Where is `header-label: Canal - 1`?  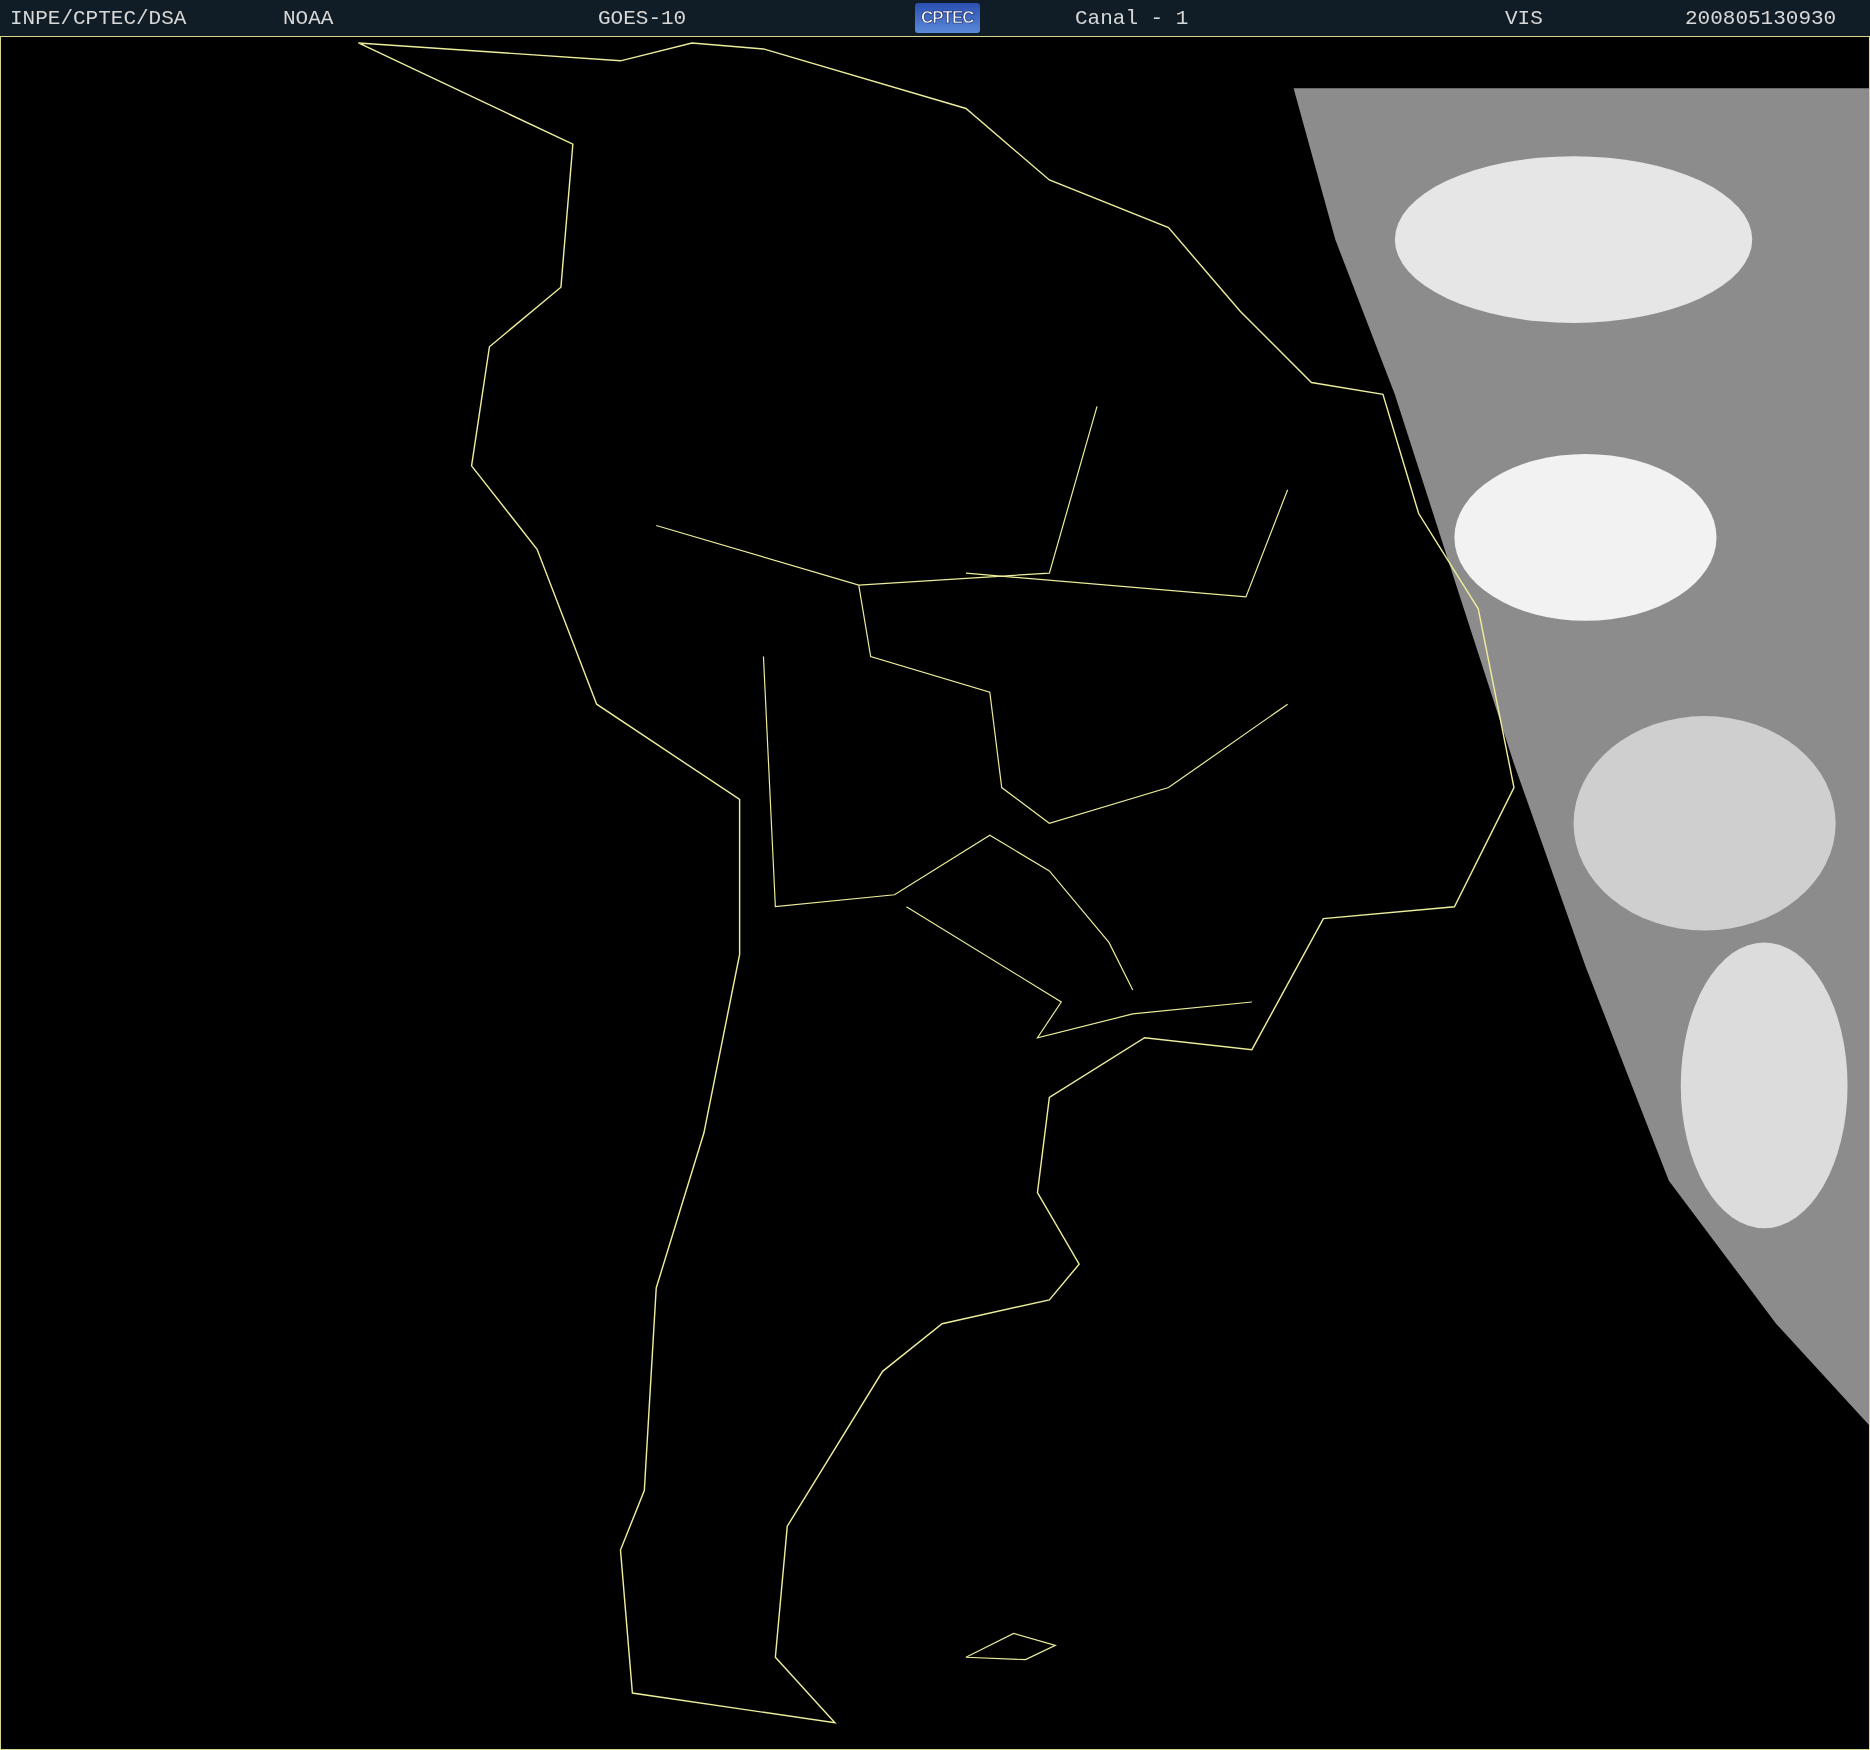 header-label: Canal - 1 is located at coordinates (1132, 18).